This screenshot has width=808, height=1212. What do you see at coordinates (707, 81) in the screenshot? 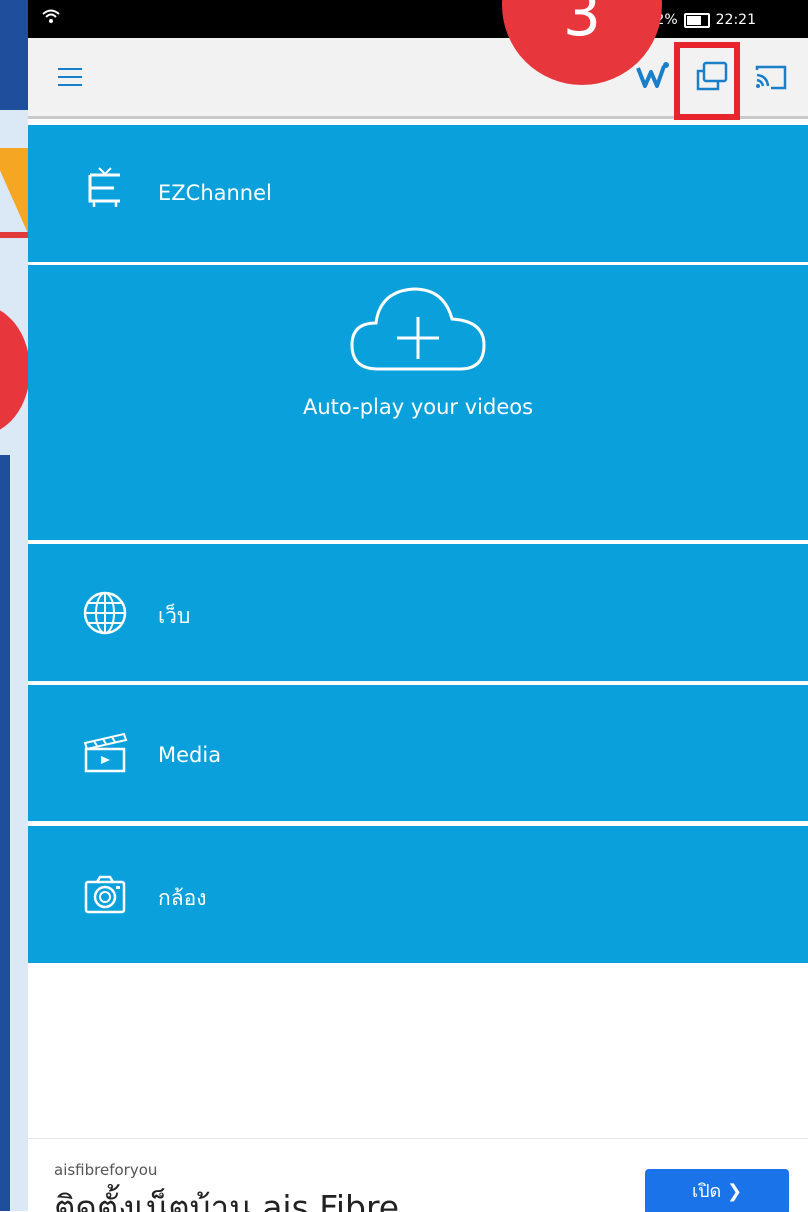
I see `tutorial-highlight-box` at bounding box center [707, 81].